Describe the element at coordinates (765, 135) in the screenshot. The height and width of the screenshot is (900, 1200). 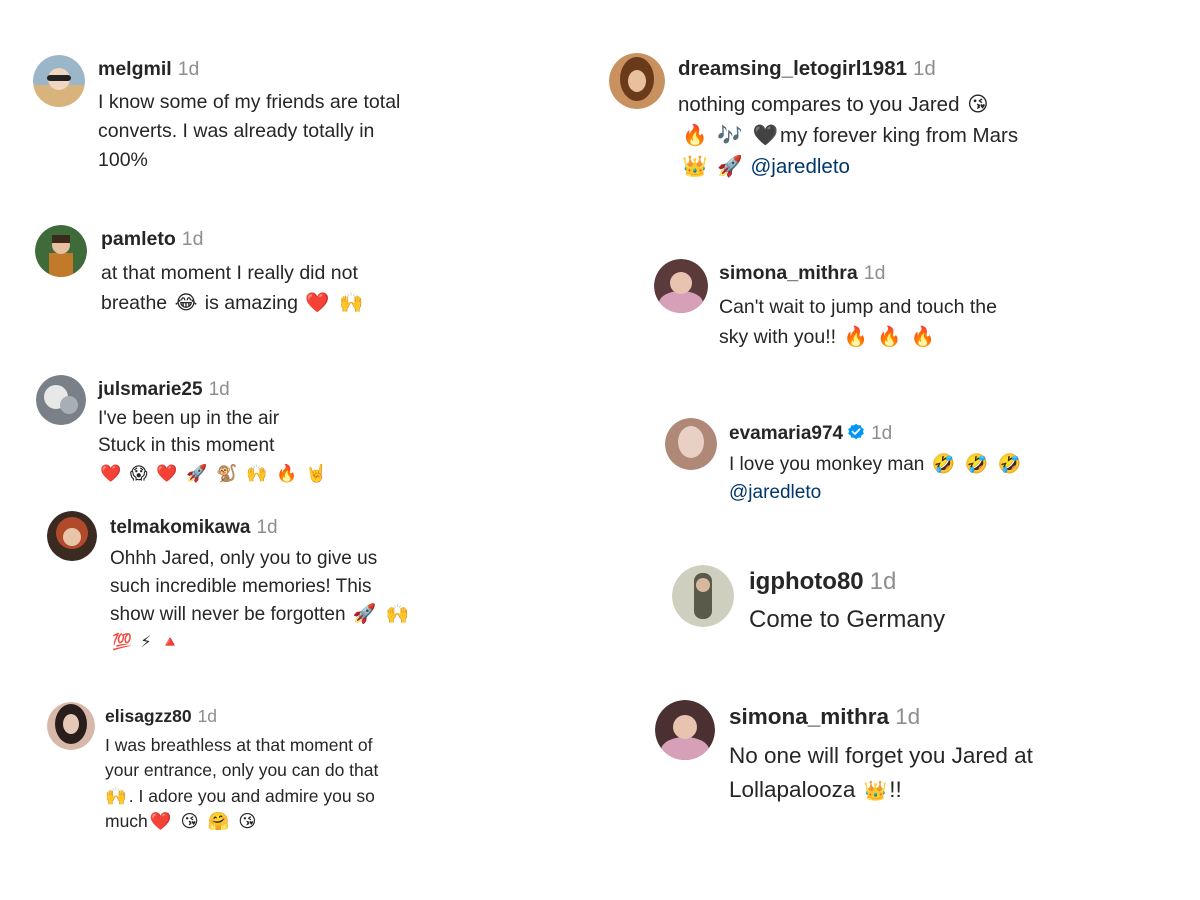
I see `black-heart-emoji-icon: 🖤` at that location.